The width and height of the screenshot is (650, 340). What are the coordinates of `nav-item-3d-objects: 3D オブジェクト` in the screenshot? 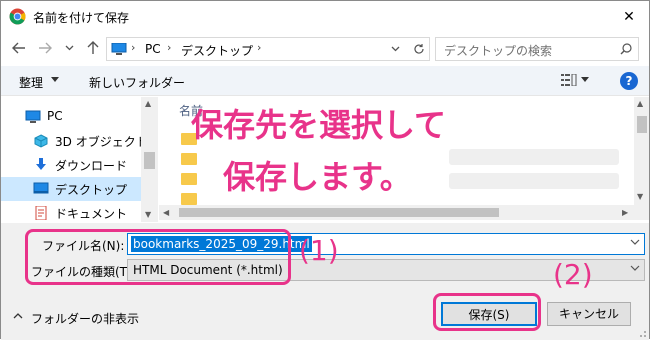 It's located at (74, 141).